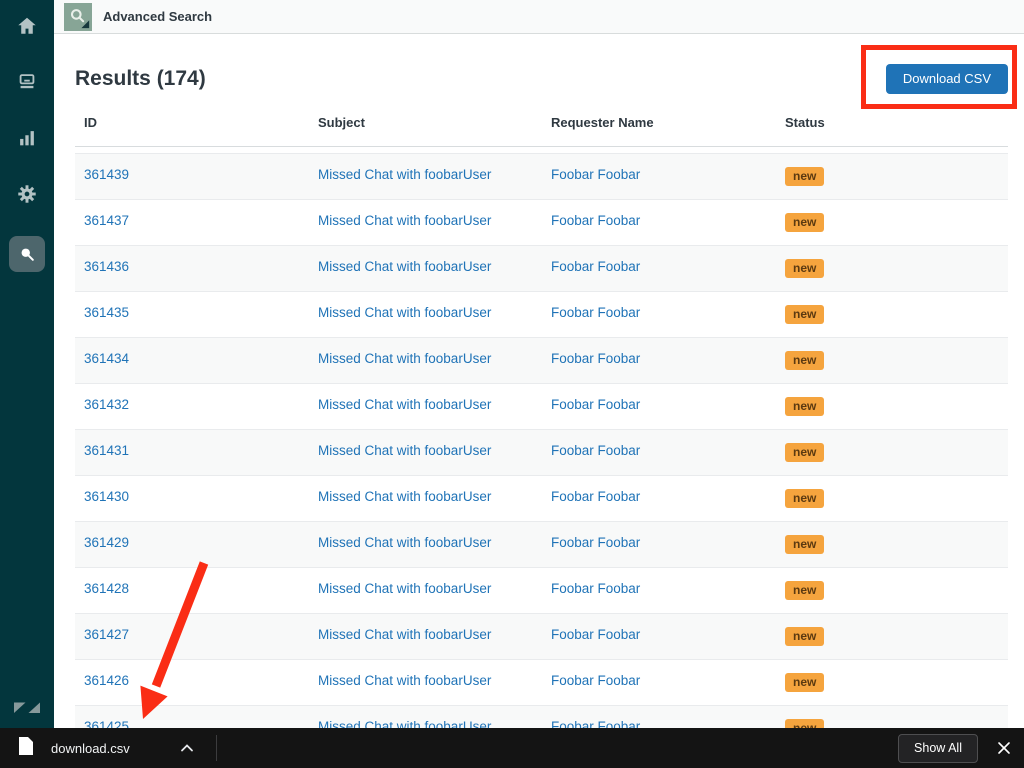  What do you see at coordinates (27, 384) in the screenshot?
I see `sidebar` at bounding box center [27, 384].